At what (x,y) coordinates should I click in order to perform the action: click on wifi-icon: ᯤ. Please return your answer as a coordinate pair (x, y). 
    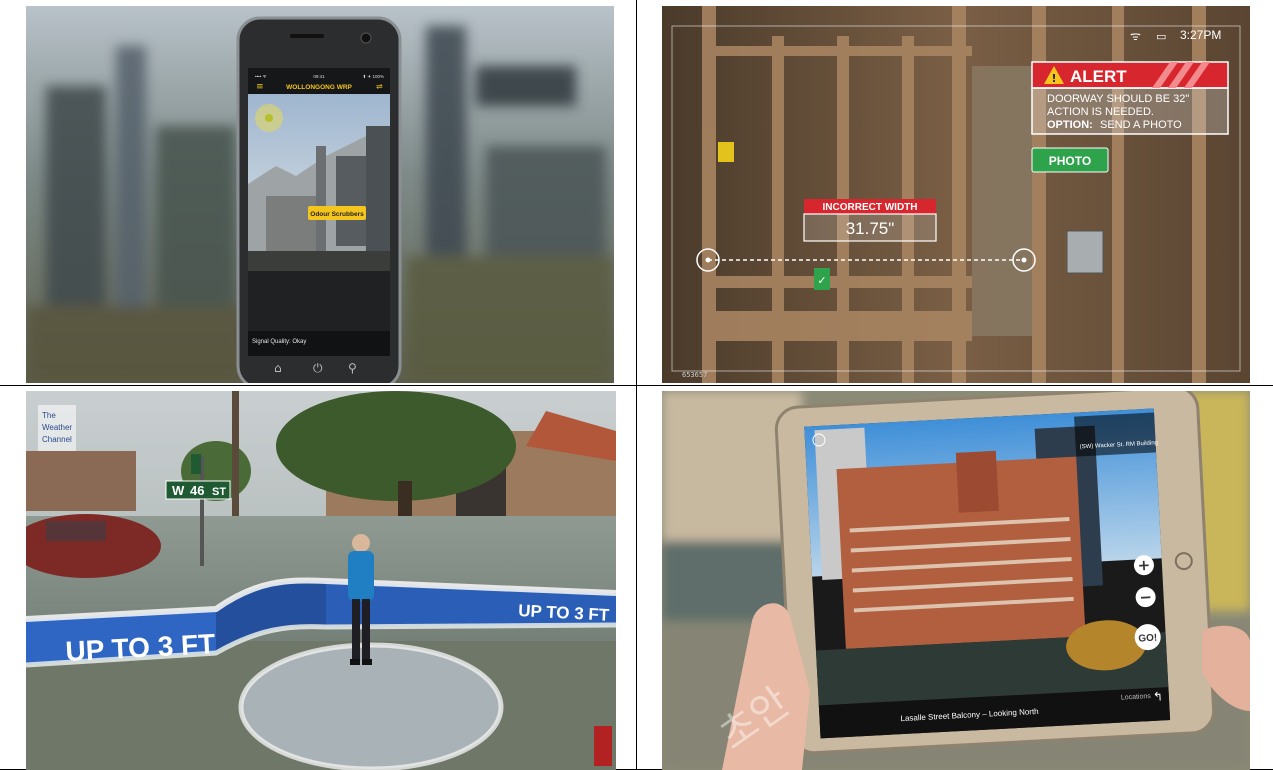
    Looking at the image, I should click on (1135, 36).